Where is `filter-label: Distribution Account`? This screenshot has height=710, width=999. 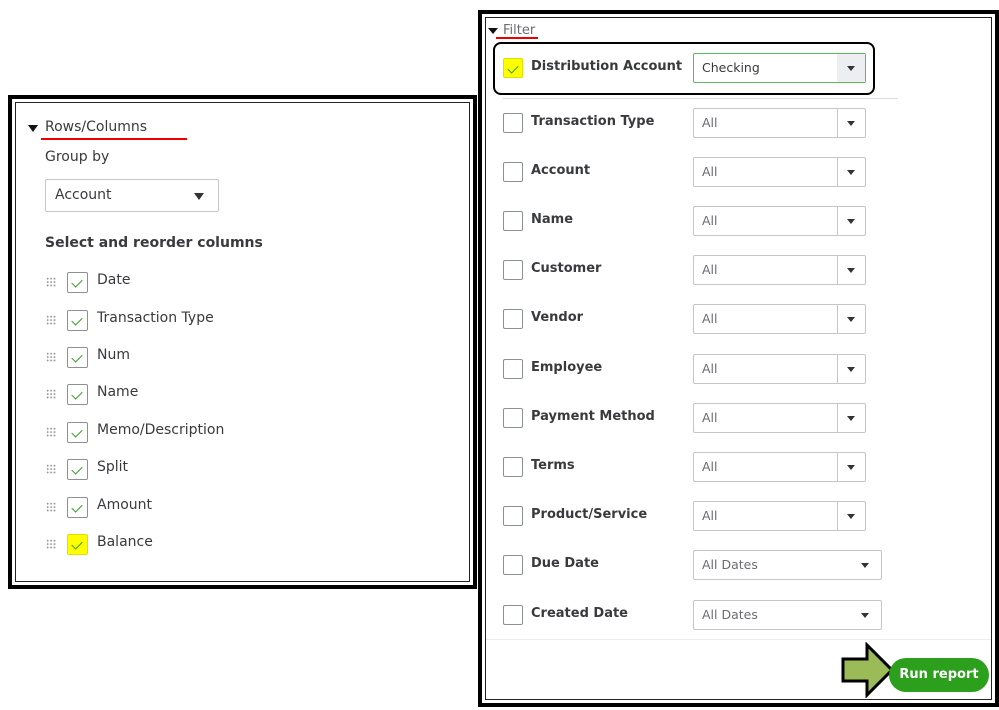 filter-label: Distribution Account is located at coordinates (607, 66).